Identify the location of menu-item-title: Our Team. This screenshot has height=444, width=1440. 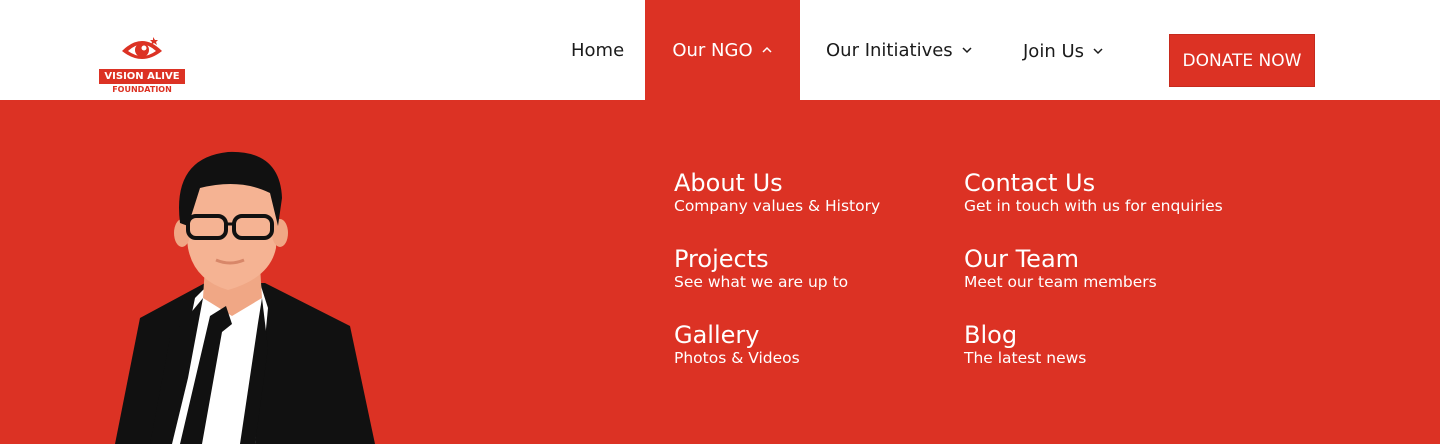
(1022, 259).